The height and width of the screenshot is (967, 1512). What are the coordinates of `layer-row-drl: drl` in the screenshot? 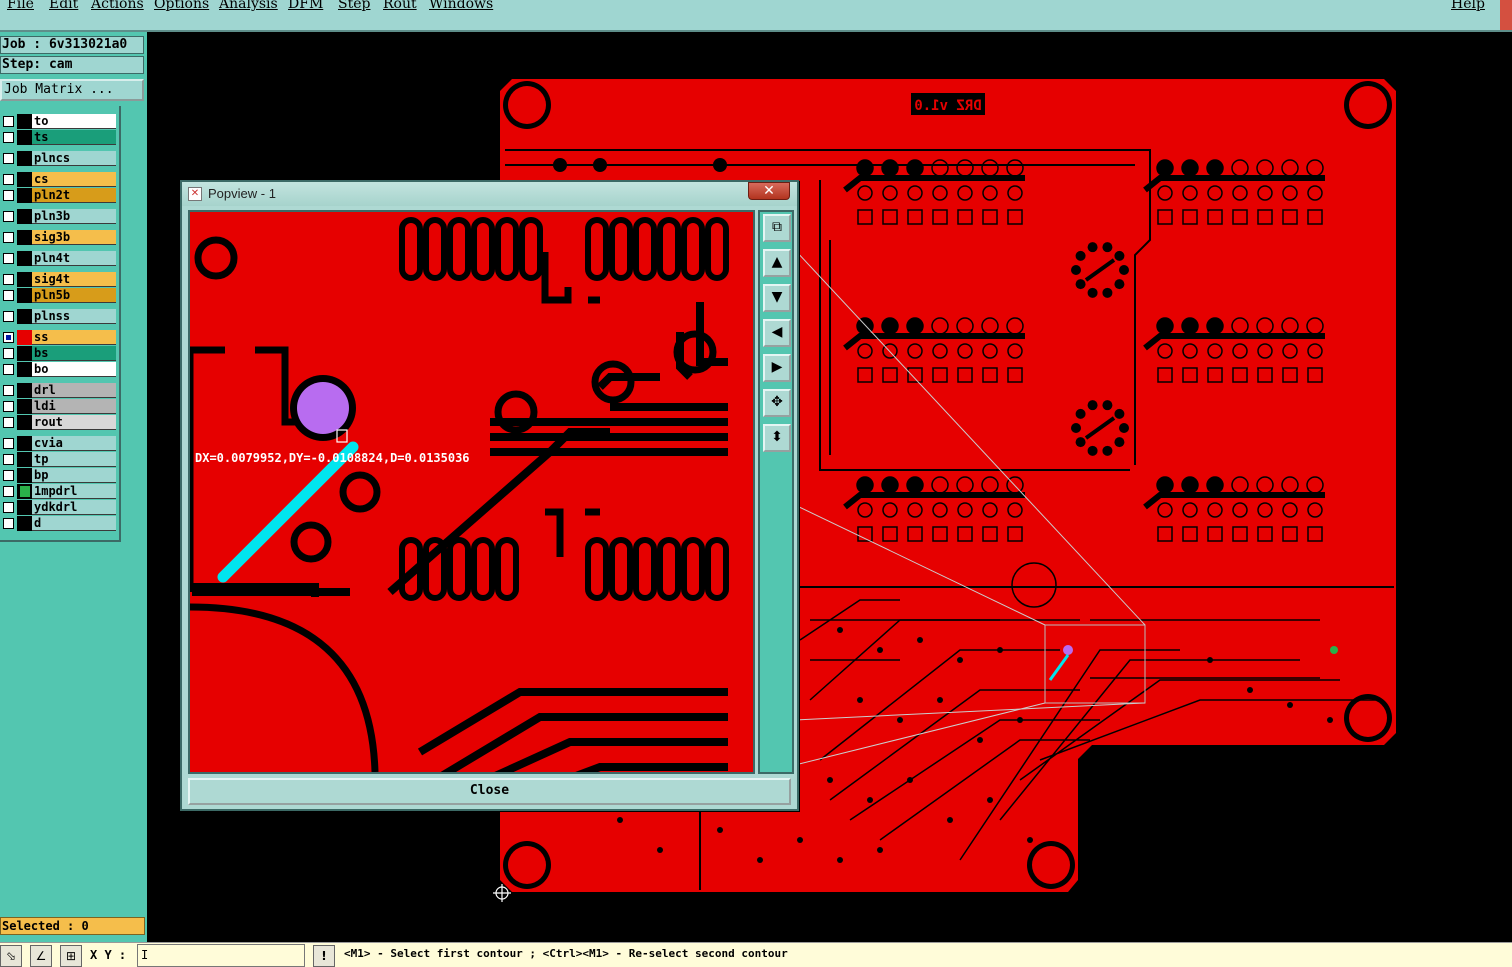 It's located at (59, 390).